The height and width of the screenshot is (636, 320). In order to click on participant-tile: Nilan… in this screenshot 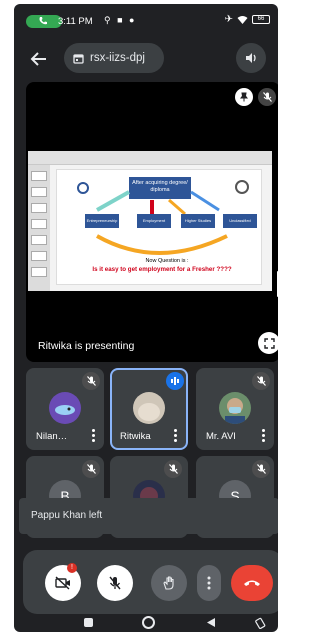, I will do `click(65, 409)`.